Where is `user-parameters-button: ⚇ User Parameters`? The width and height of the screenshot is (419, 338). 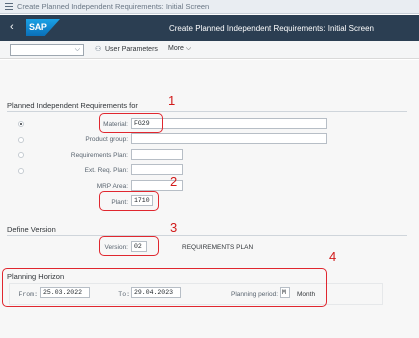 user-parameters-button: ⚇ User Parameters is located at coordinates (126, 49).